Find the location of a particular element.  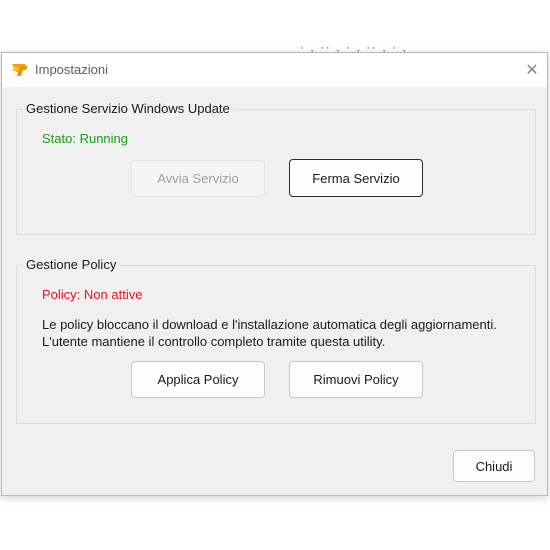

title-bar: Impostazioni ✕ is located at coordinates (274, 70).